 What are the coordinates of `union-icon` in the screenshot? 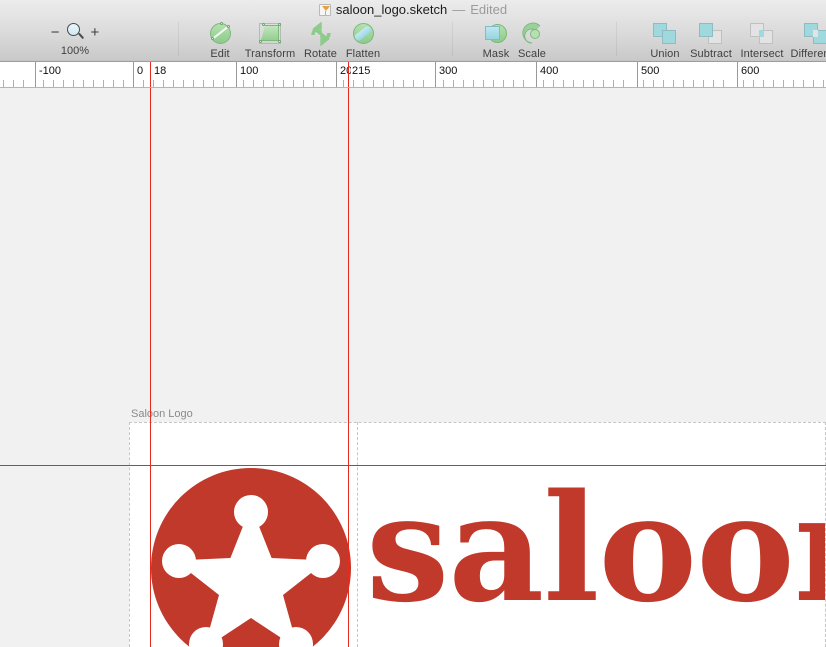 It's located at (665, 34).